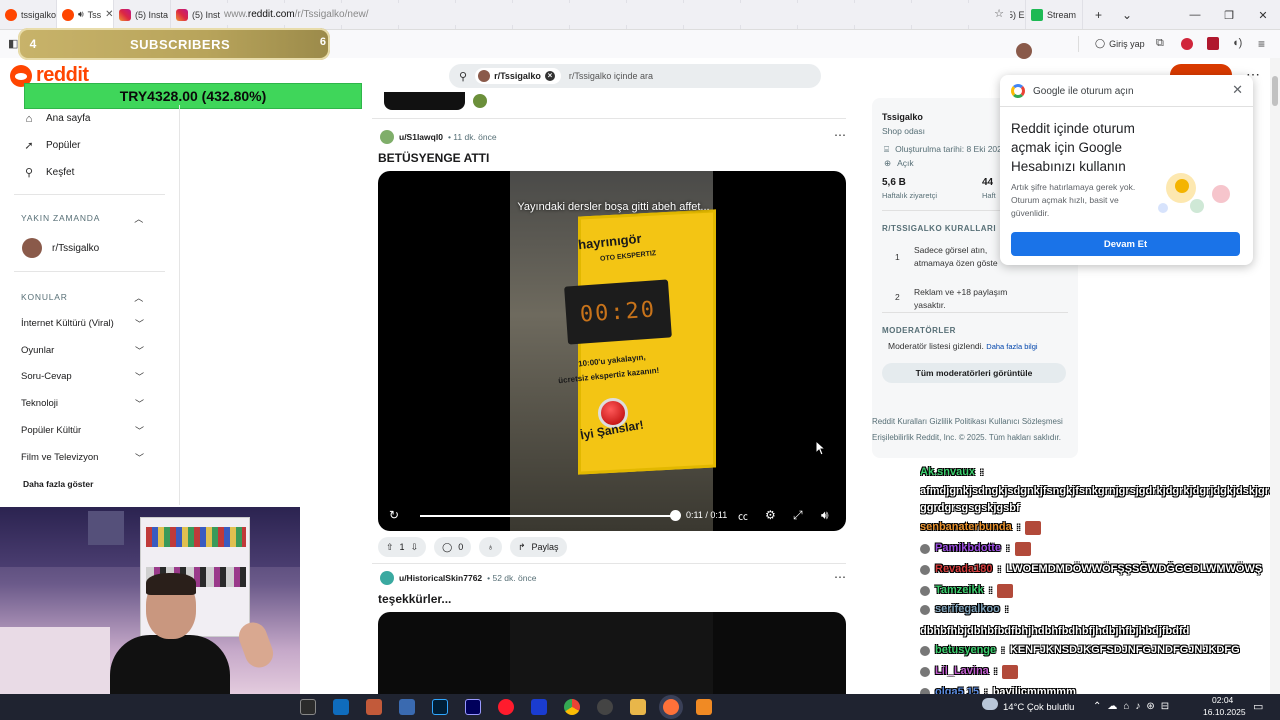 This screenshot has width=1280, height=720. Describe the element at coordinates (612, 653) in the screenshot. I see `video-player` at that location.